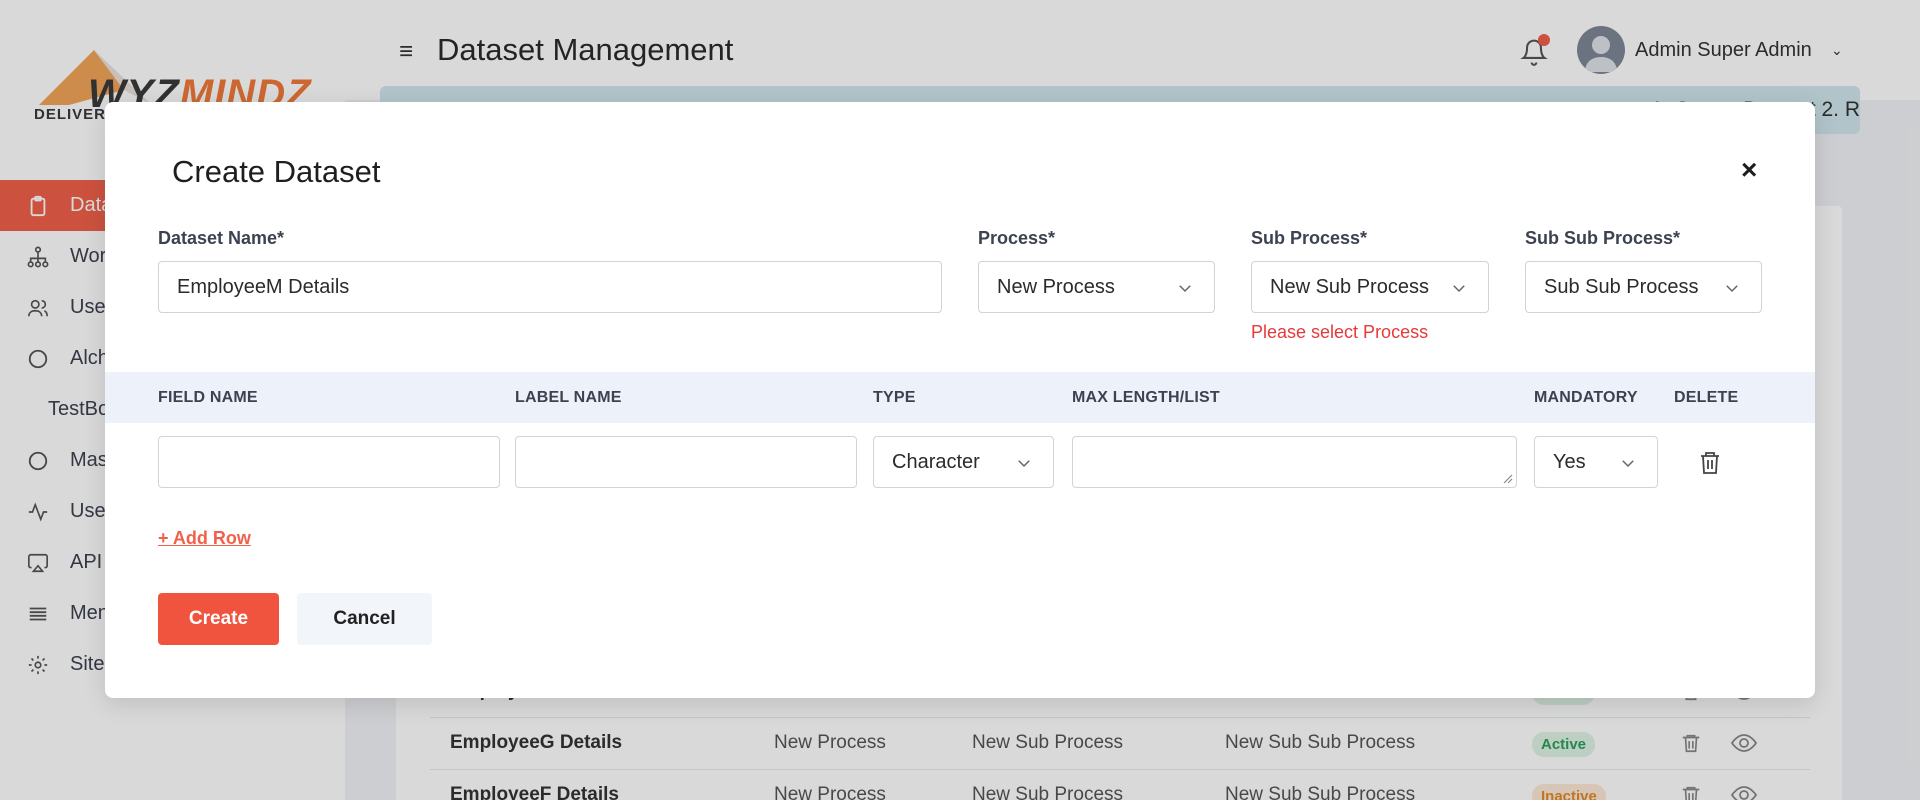 The width and height of the screenshot is (1920, 800). I want to click on dataset-name-label: Dataset Name*, so click(221, 238).